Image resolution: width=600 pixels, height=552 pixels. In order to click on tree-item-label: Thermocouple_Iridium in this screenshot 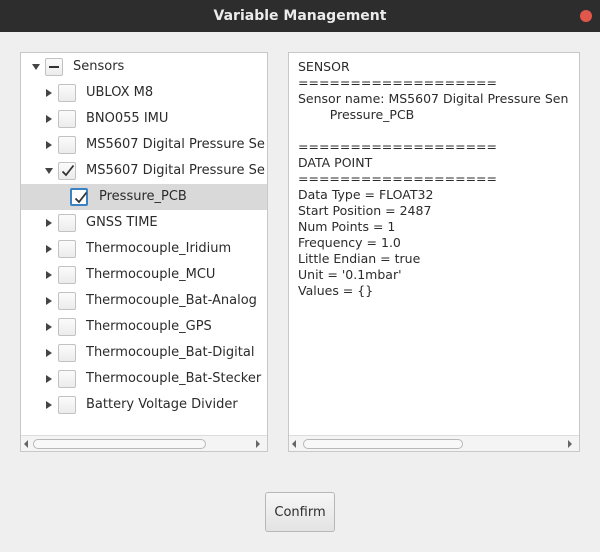, I will do `click(159, 248)`.